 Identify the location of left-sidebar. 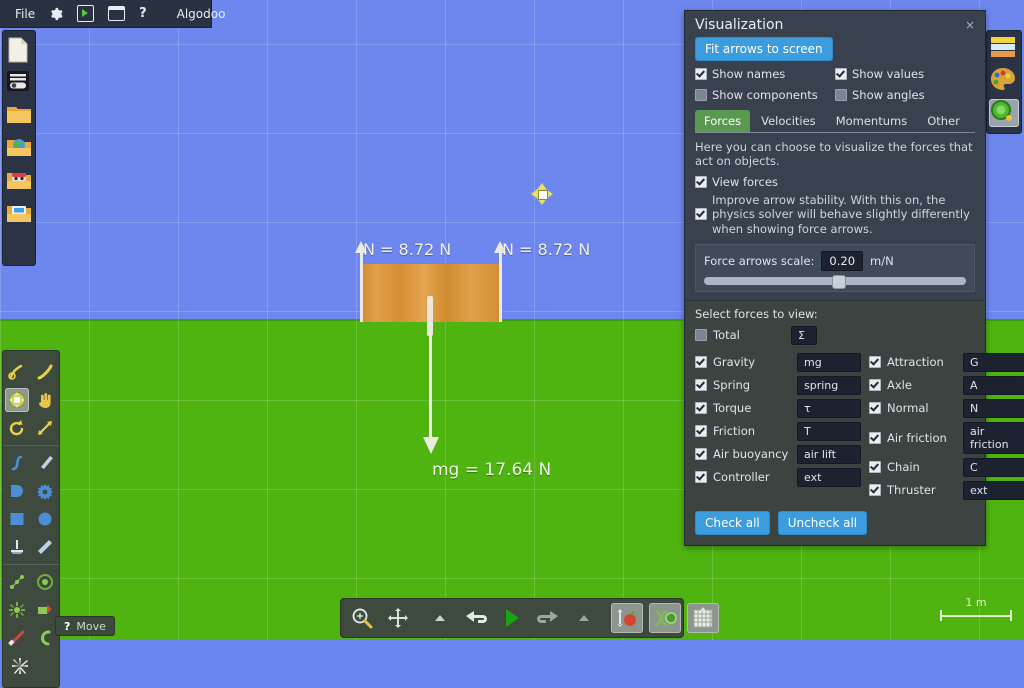
(19, 148).